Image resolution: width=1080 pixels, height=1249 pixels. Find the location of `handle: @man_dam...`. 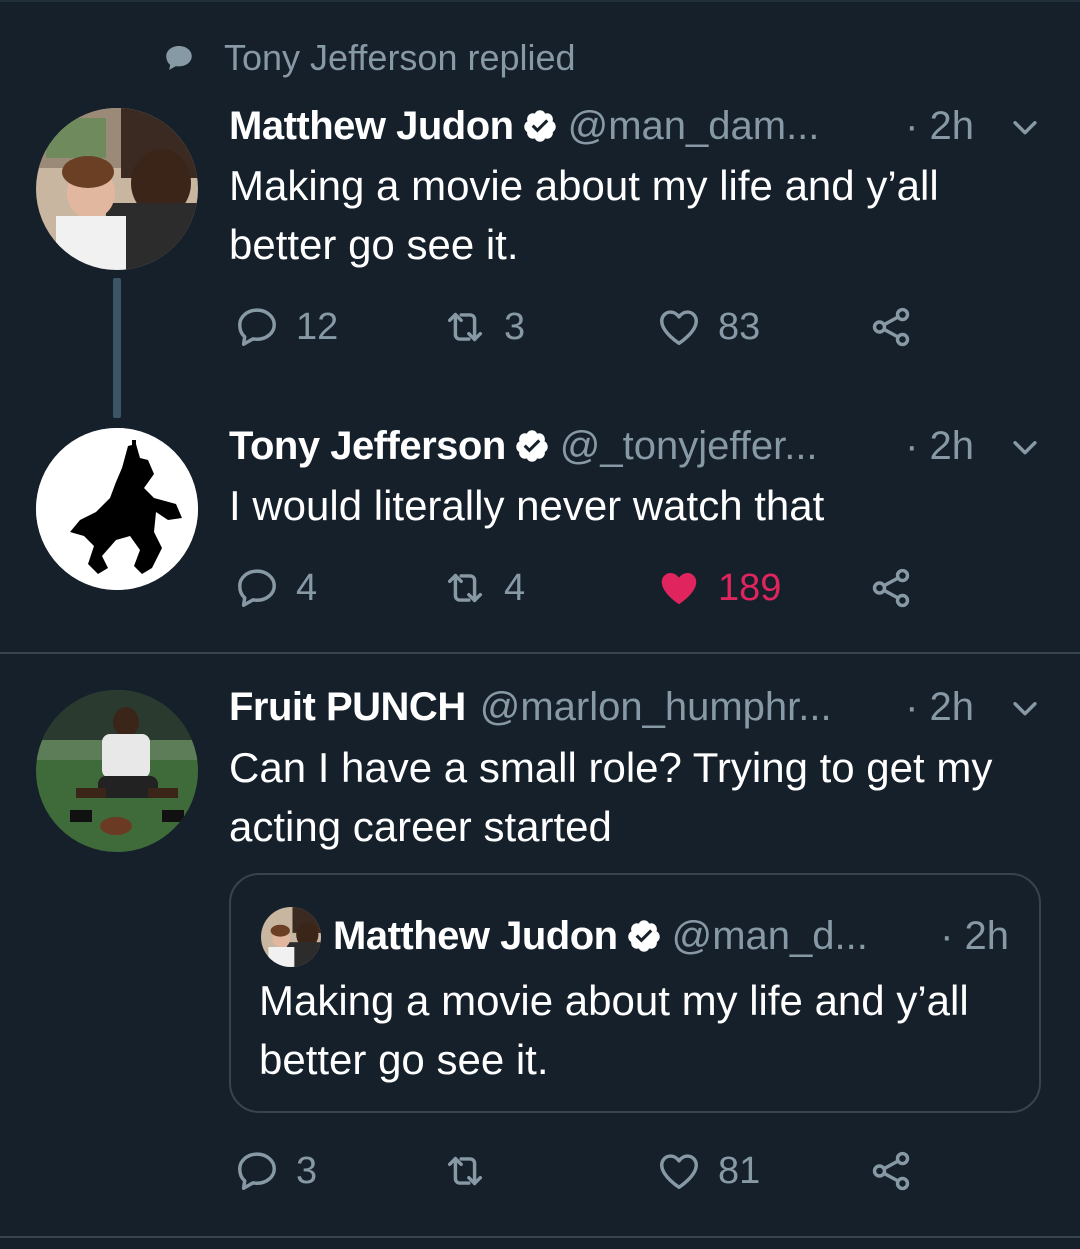

handle: @man_dam... is located at coordinates (694, 126).